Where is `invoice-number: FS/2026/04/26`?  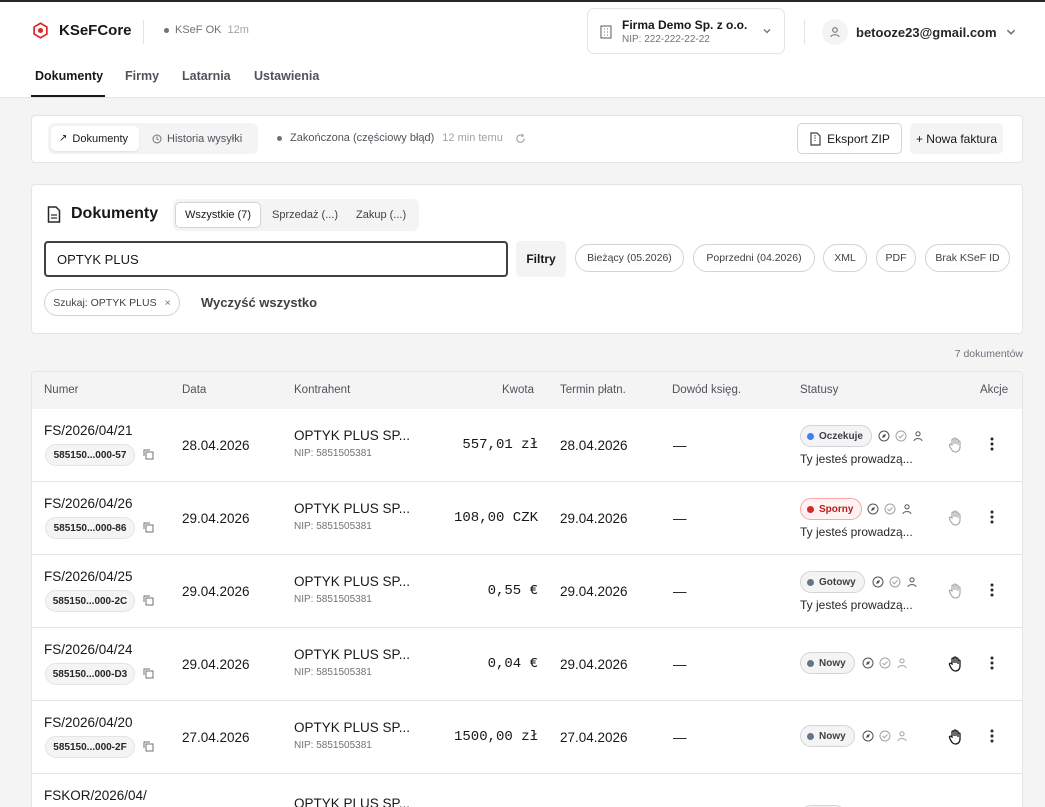 invoice-number: FS/2026/04/26 is located at coordinates (88, 503).